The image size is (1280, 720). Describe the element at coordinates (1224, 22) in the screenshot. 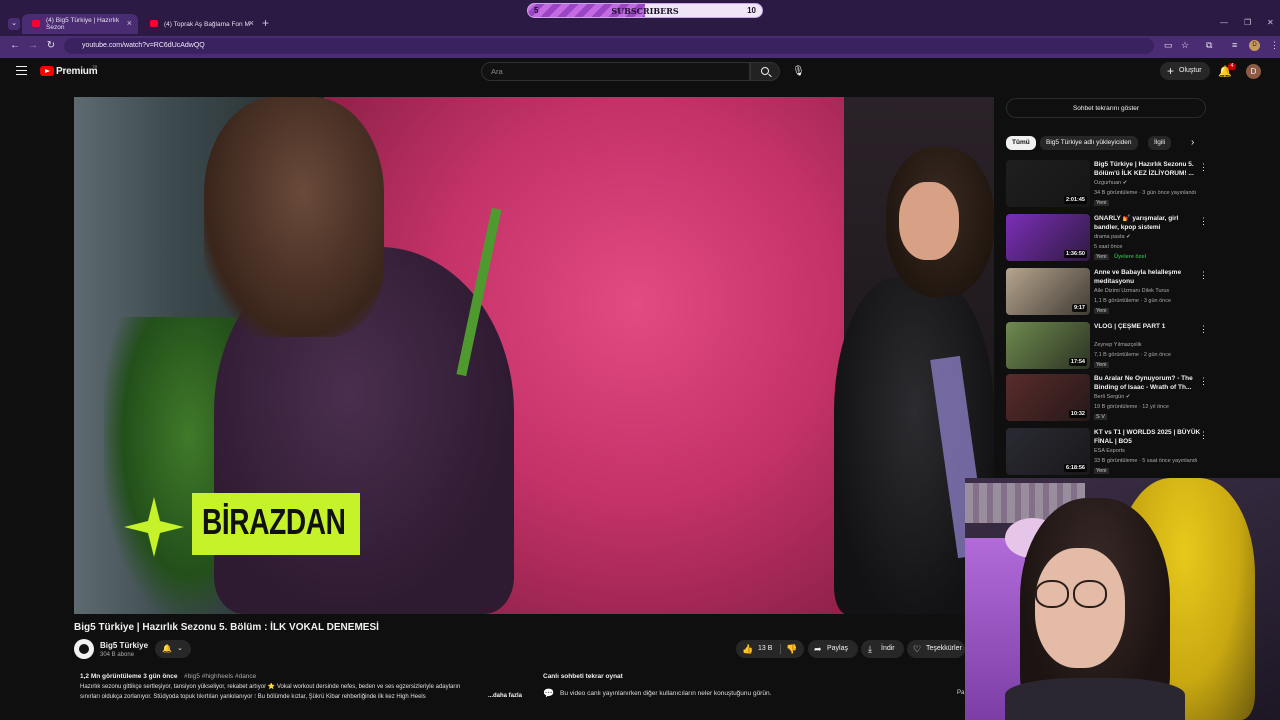

I see `minimize-icon: —` at that location.